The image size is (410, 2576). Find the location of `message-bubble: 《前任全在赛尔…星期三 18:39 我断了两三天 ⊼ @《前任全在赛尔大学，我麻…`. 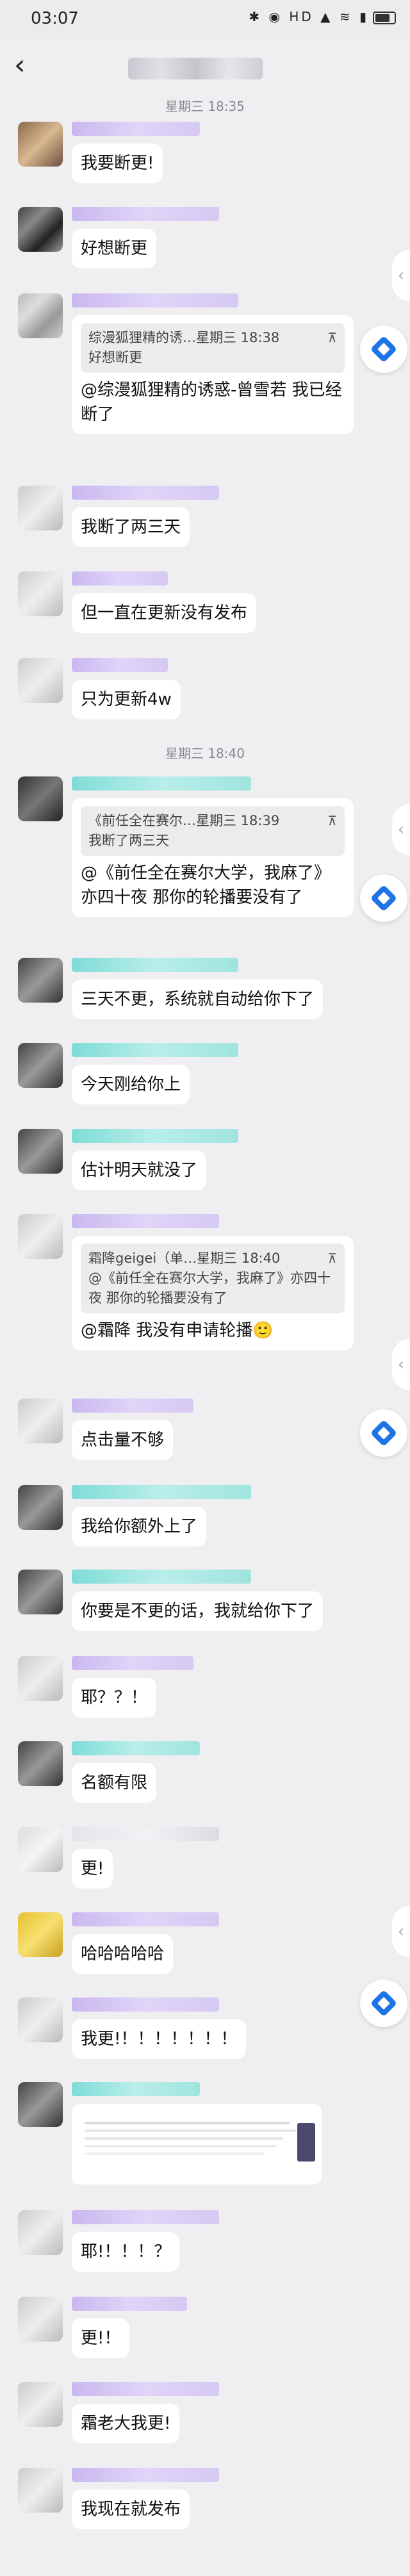

message-bubble: 《前任全在赛尔…星期三 18:39 我断了两三天 ⊼ @《前任全在赛尔大学，我麻… is located at coordinates (213, 857).